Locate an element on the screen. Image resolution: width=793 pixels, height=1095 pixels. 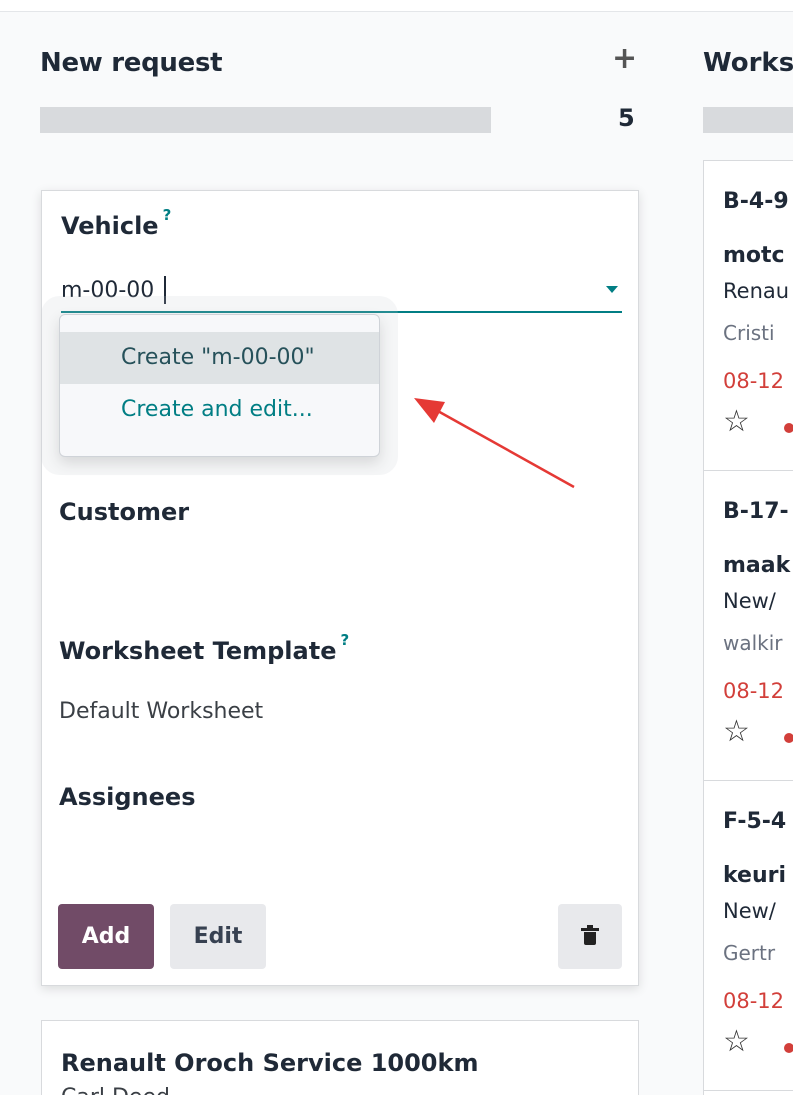
card-name: motc is located at coordinates (754, 255).